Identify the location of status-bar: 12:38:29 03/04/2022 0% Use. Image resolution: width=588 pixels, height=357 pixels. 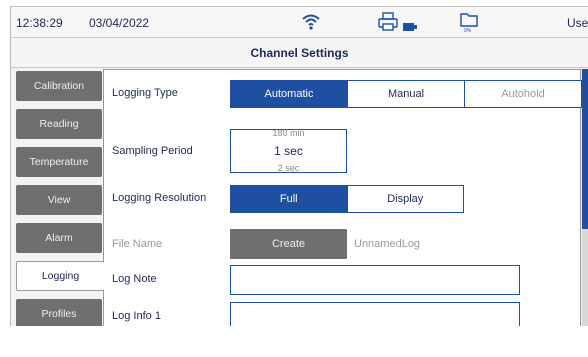
(299, 22).